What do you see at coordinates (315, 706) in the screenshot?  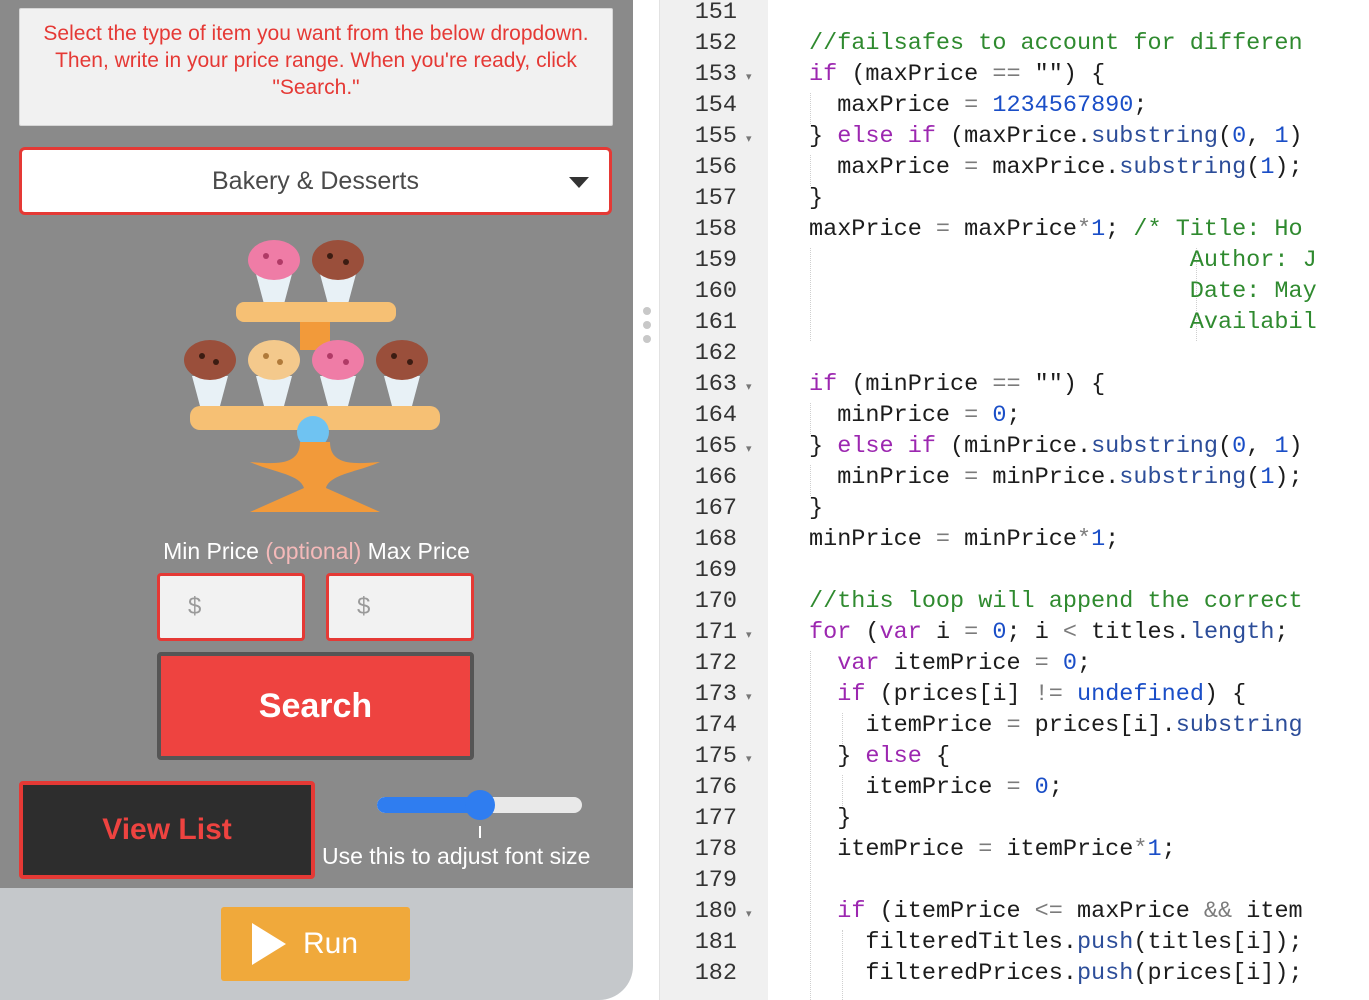 I see `search-button: Search` at bounding box center [315, 706].